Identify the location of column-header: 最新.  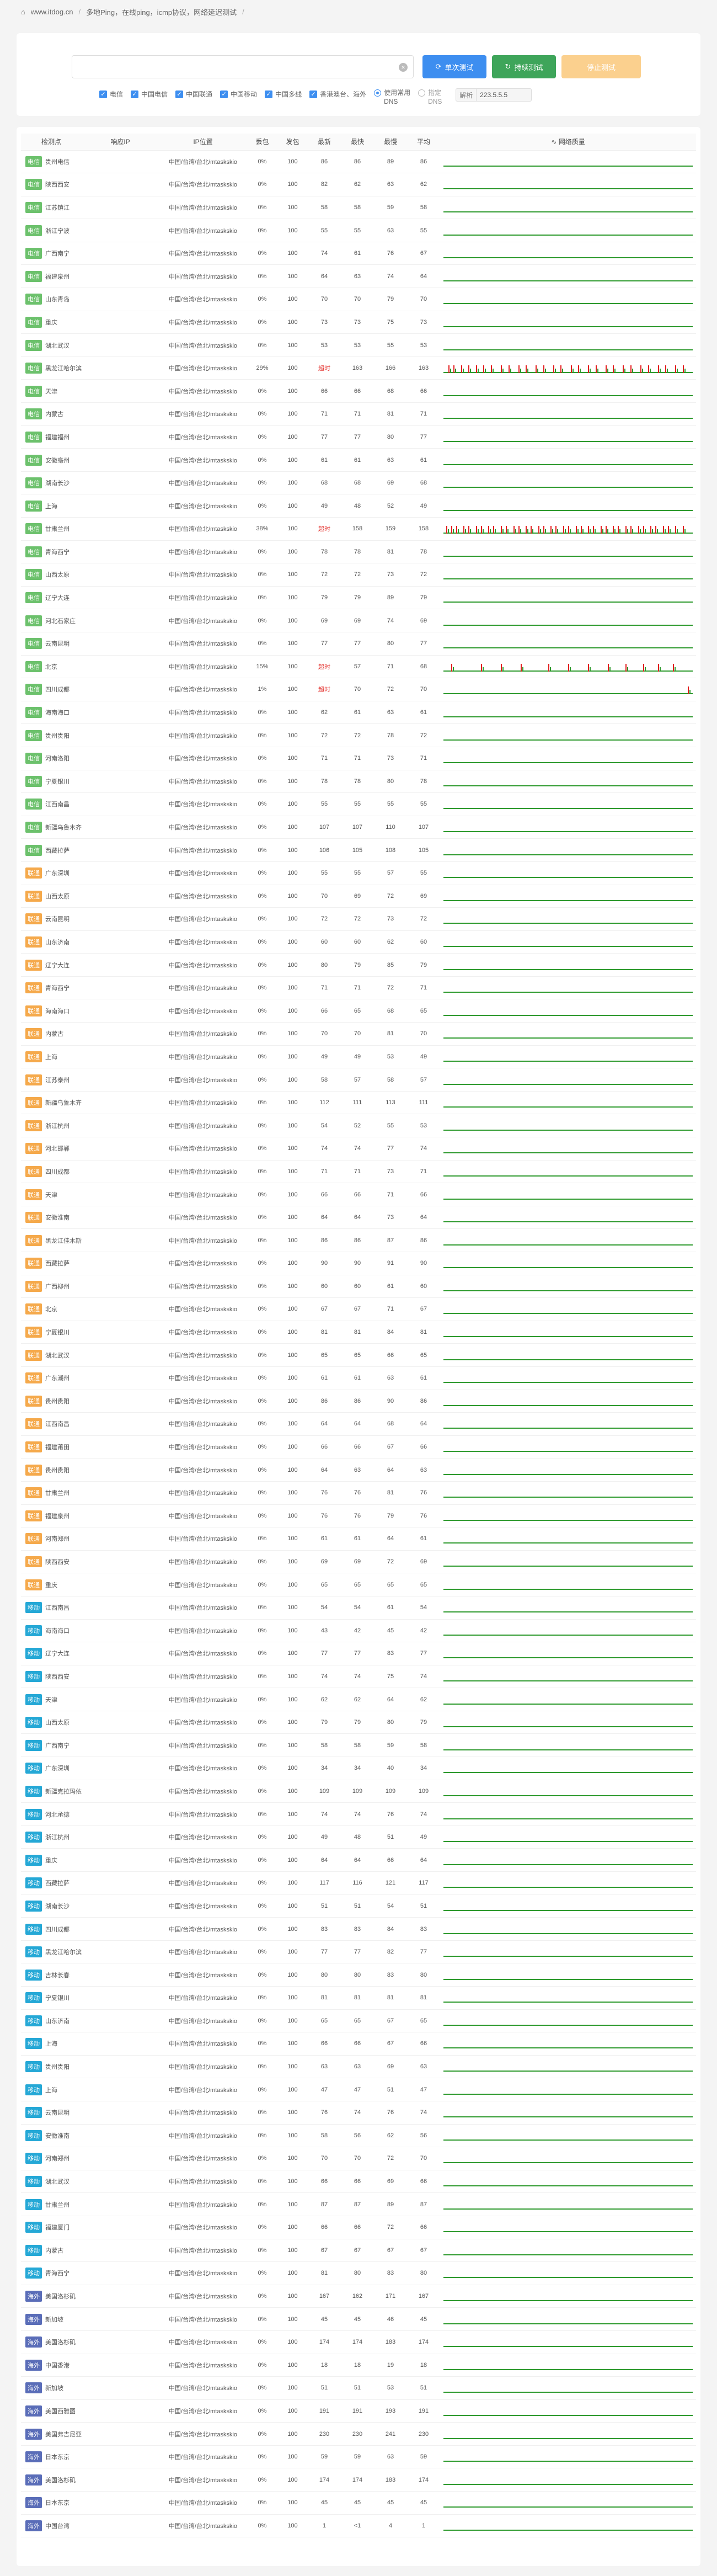
(324, 142).